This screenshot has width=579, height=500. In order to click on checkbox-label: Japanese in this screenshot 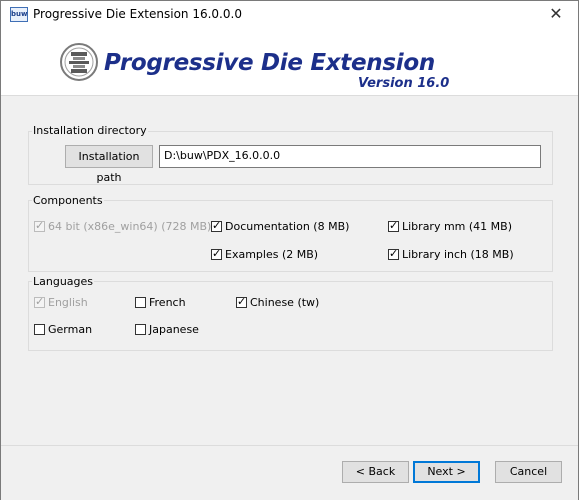, I will do `click(174, 329)`.